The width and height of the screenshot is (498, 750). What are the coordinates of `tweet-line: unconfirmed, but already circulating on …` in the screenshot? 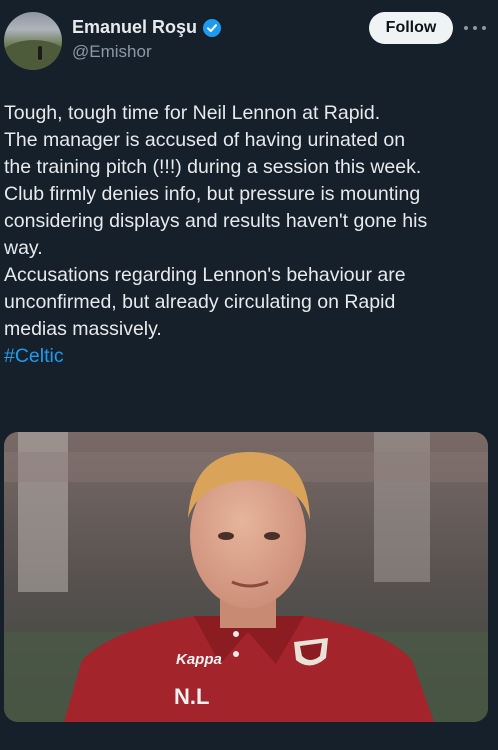 It's located at (200, 302).